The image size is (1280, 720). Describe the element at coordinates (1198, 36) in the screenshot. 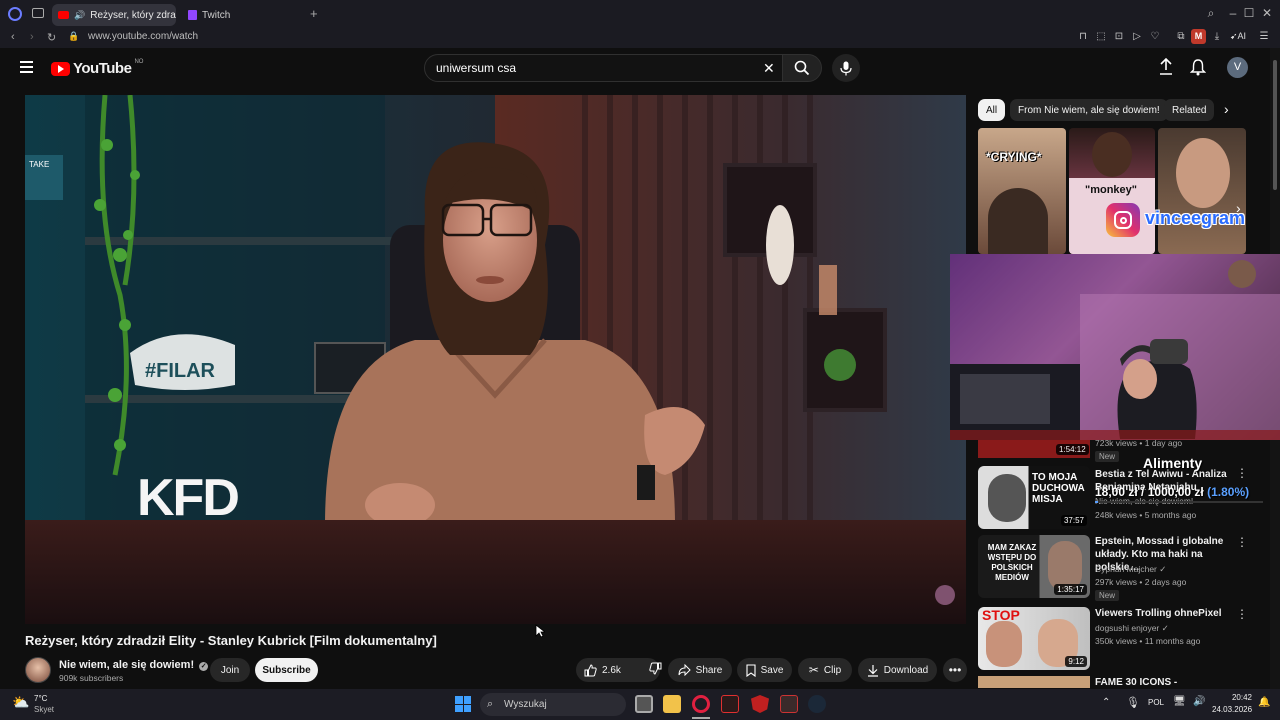

I see `profile-m-icon: M` at that location.